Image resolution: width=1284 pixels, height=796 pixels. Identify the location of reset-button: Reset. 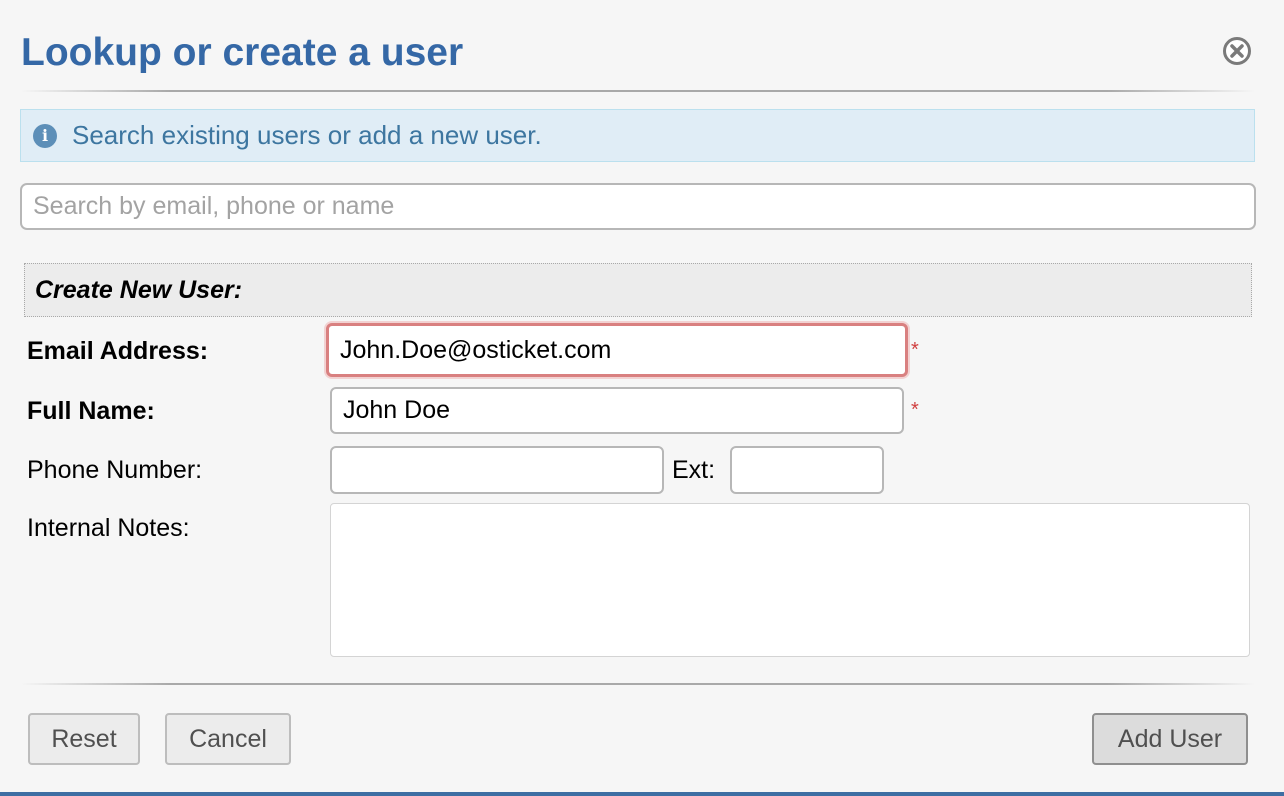
(84, 739).